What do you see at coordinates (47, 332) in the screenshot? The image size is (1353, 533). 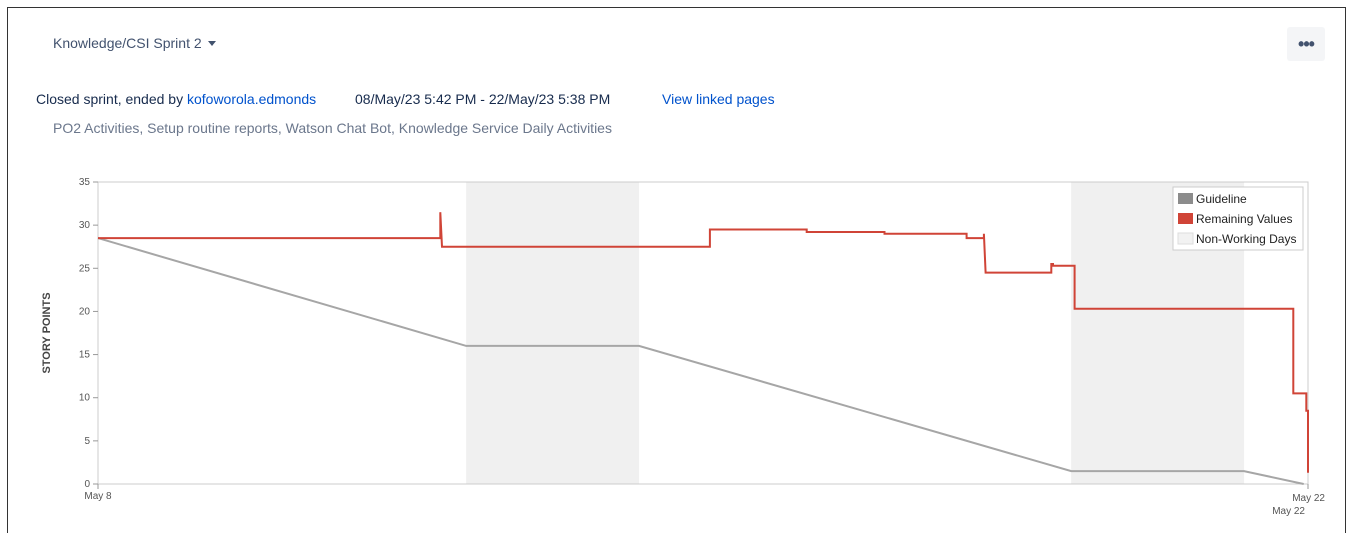 I see `y-axis-label: STORY POINTS` at bounding box center [47, 332].